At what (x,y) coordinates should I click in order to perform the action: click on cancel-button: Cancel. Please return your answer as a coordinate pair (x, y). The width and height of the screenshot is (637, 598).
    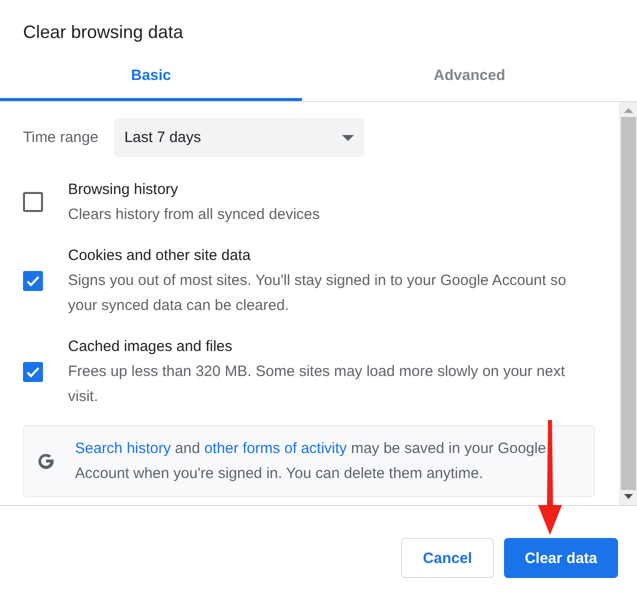
    Looking at the image, I should click on (447, 558).